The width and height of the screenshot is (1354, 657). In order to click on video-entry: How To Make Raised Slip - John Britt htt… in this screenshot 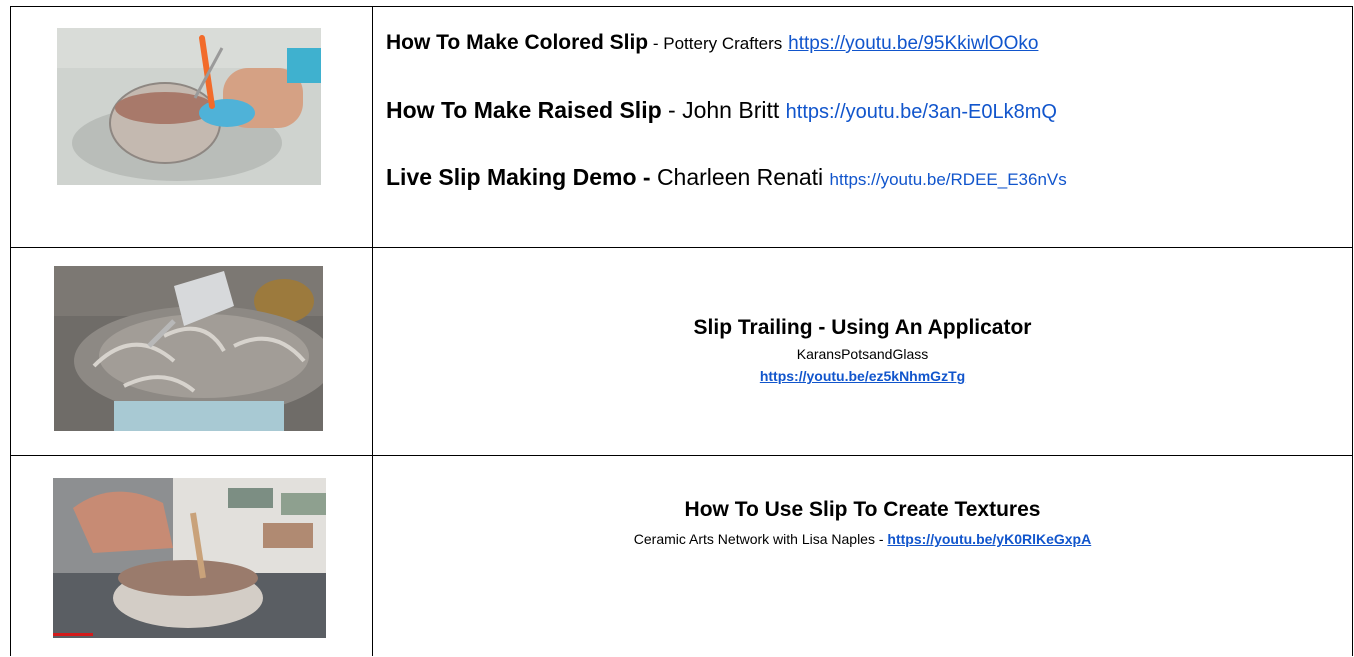, I will do `click(721, 110)`.